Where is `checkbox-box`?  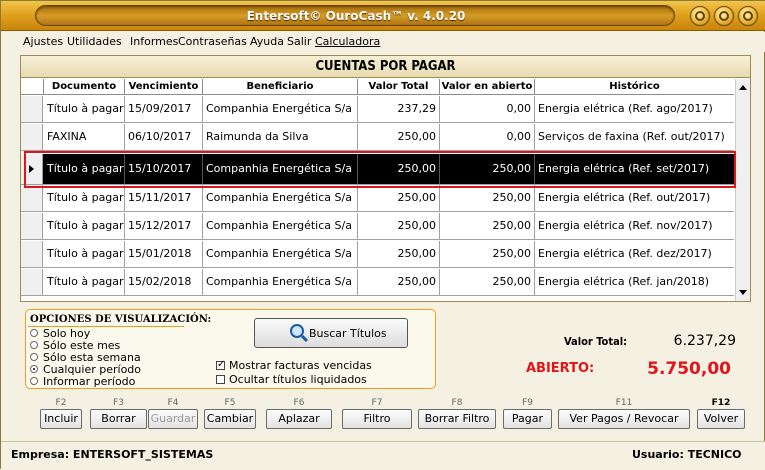 checkbox-box is located at coordinates (220, 379).